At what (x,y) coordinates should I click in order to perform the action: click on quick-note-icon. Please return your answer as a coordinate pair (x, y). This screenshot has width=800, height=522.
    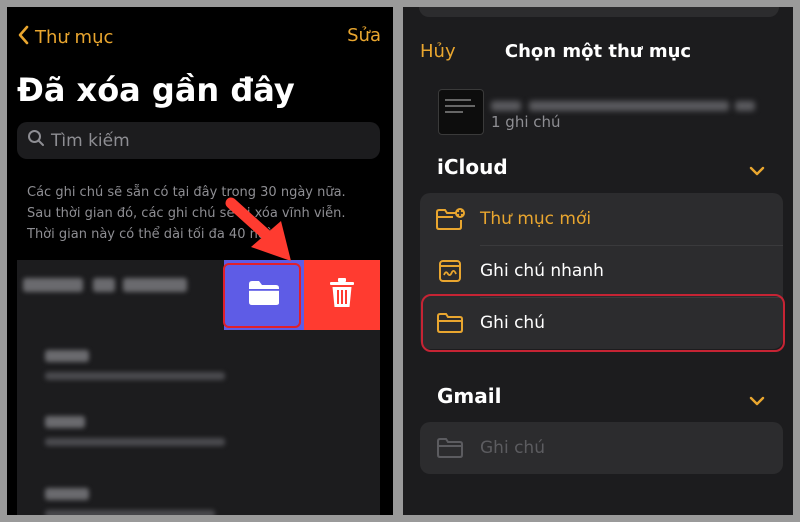
    Looking at the image, I should click on (450, 271).